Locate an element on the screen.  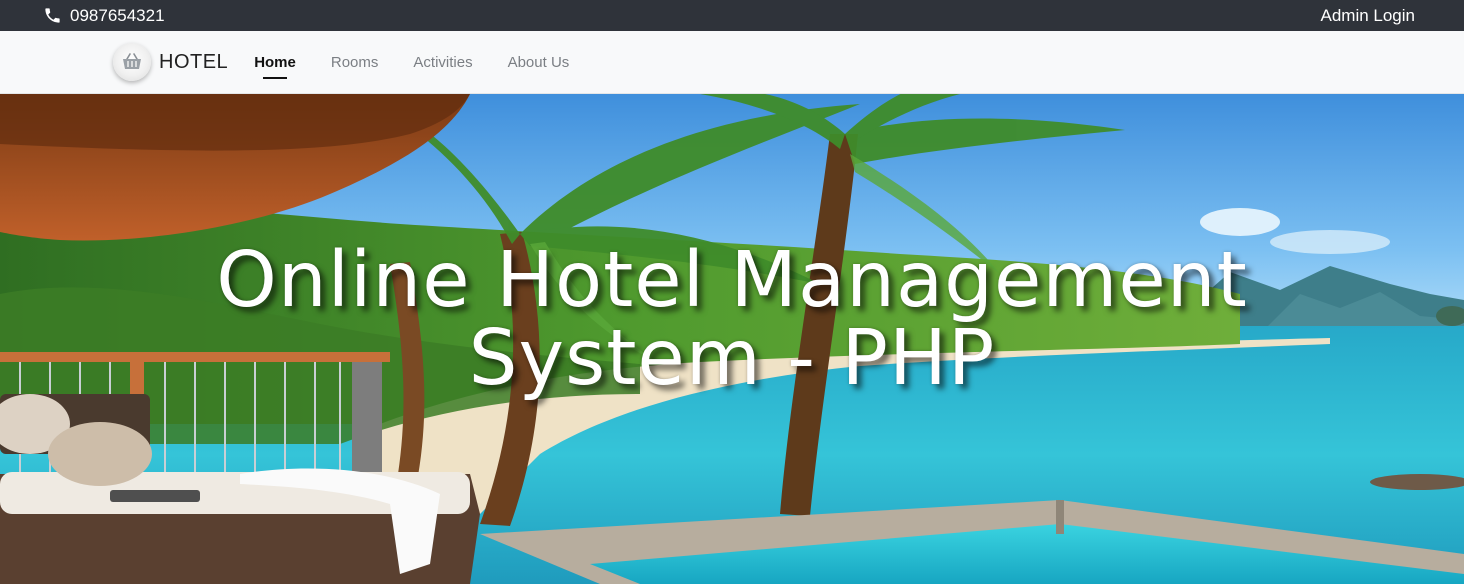
phone-contact: 0987654321 is located at coordinates (104, 16).